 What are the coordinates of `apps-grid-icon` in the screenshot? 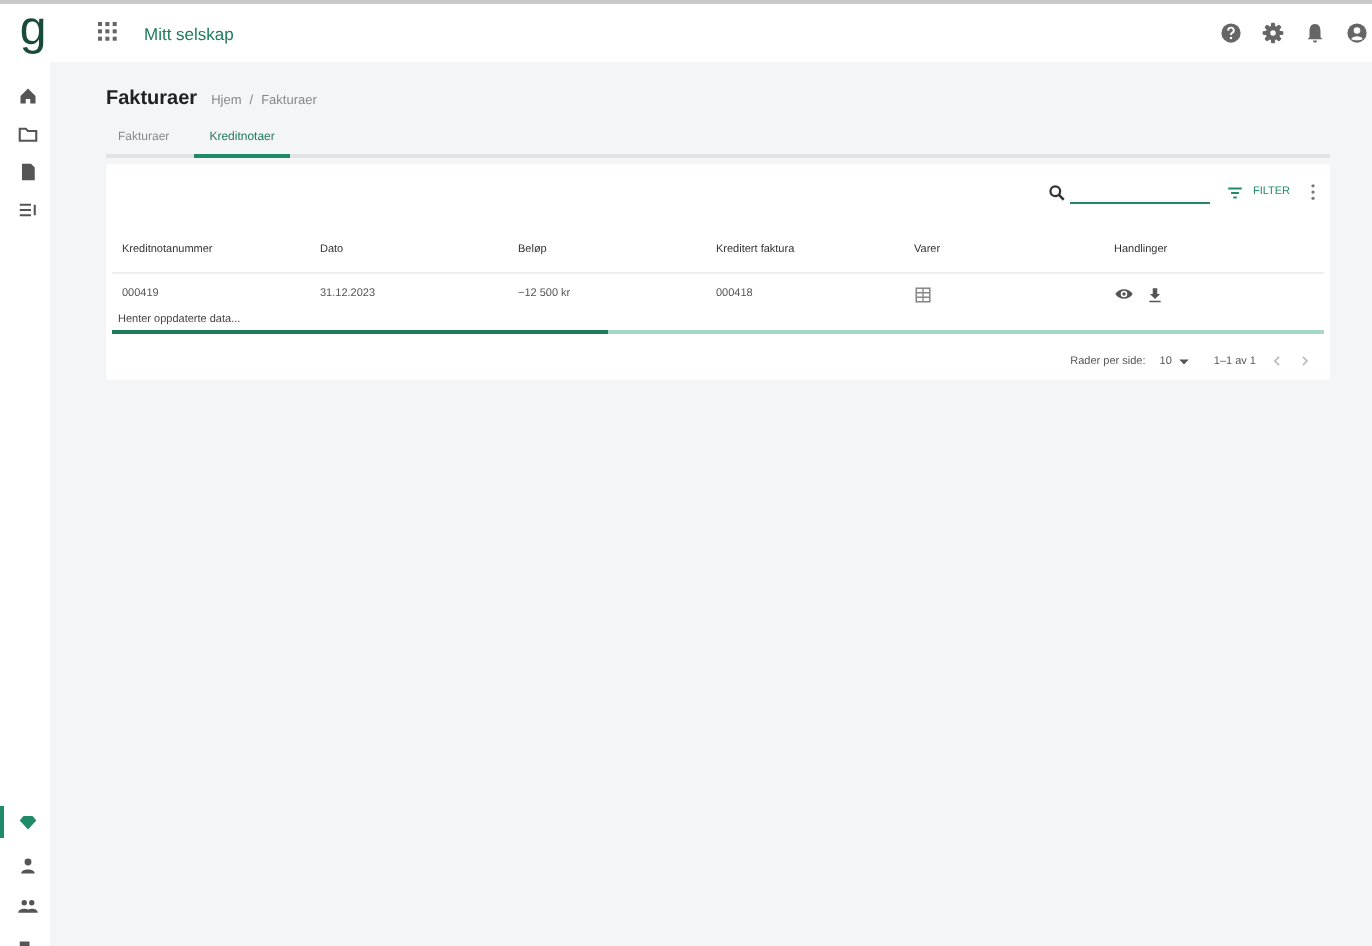 It's located at (109, 33).